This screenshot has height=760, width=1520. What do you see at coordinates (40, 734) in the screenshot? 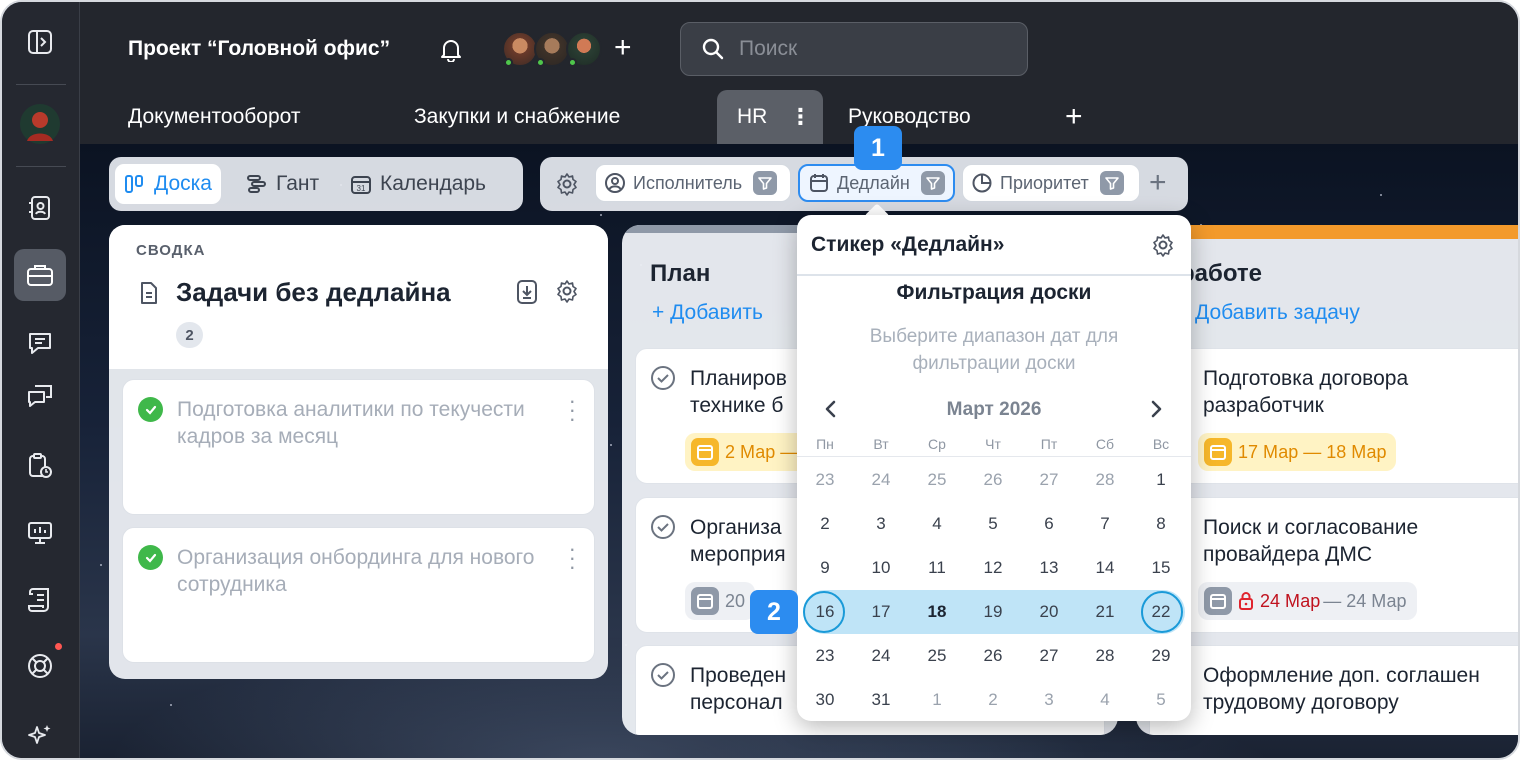
I see `ai-sparkle-icon` at bounding box center [40, 734].